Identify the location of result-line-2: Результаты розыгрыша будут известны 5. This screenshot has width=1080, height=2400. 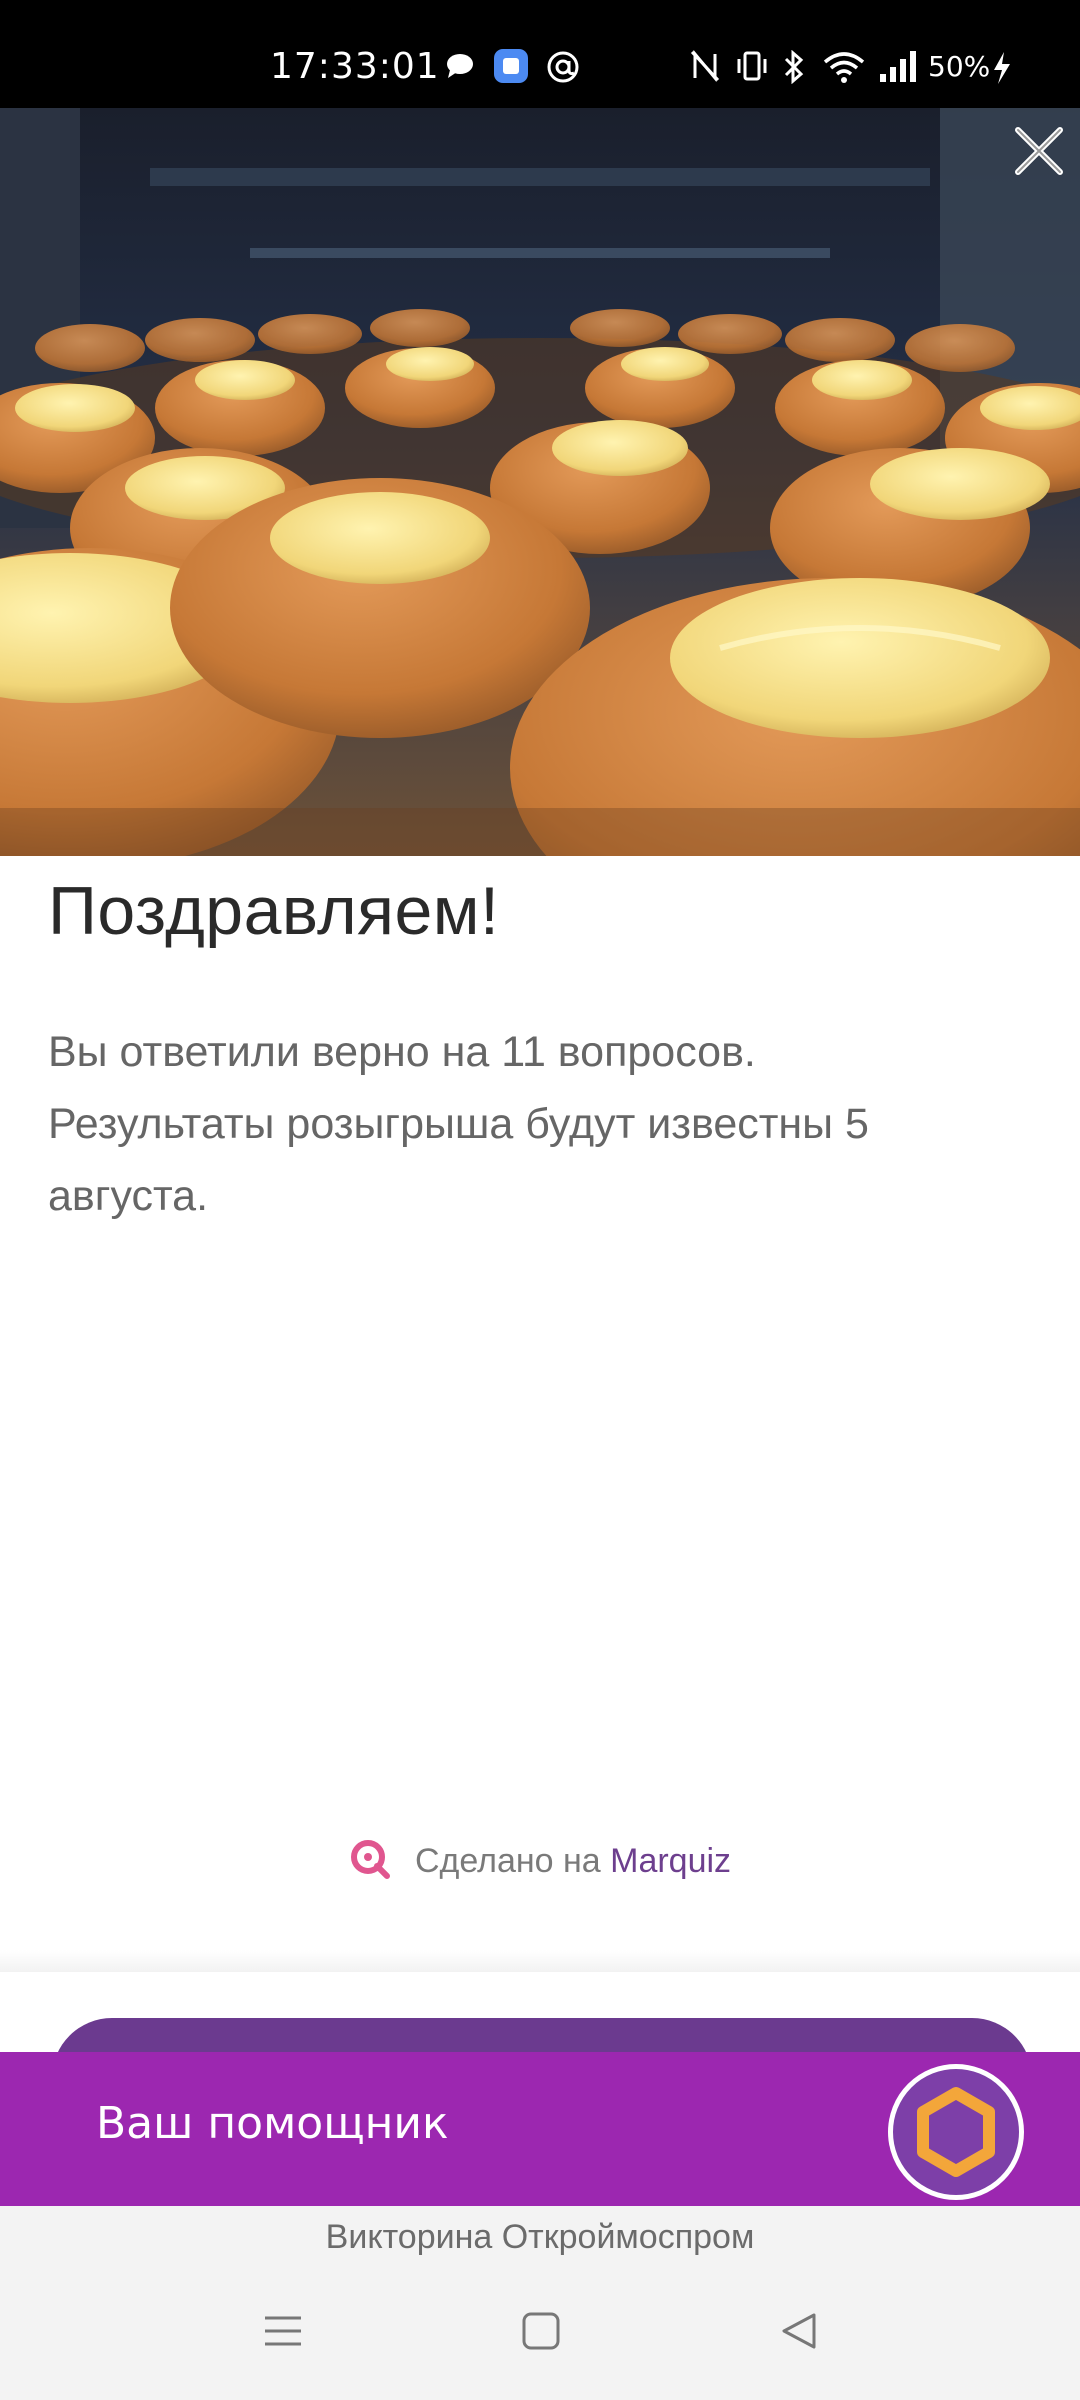
(458, 1124).